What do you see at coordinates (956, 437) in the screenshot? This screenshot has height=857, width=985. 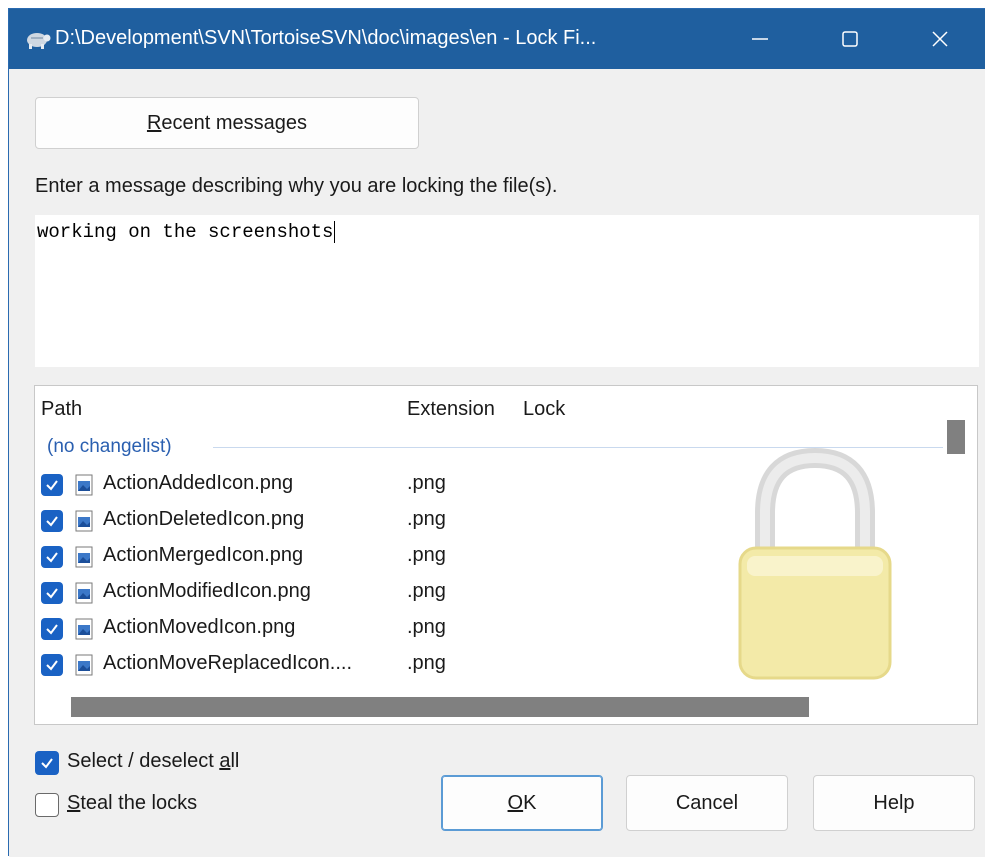 I see `vertical-scrollbar-thumb` at bounding box center [956, 437].